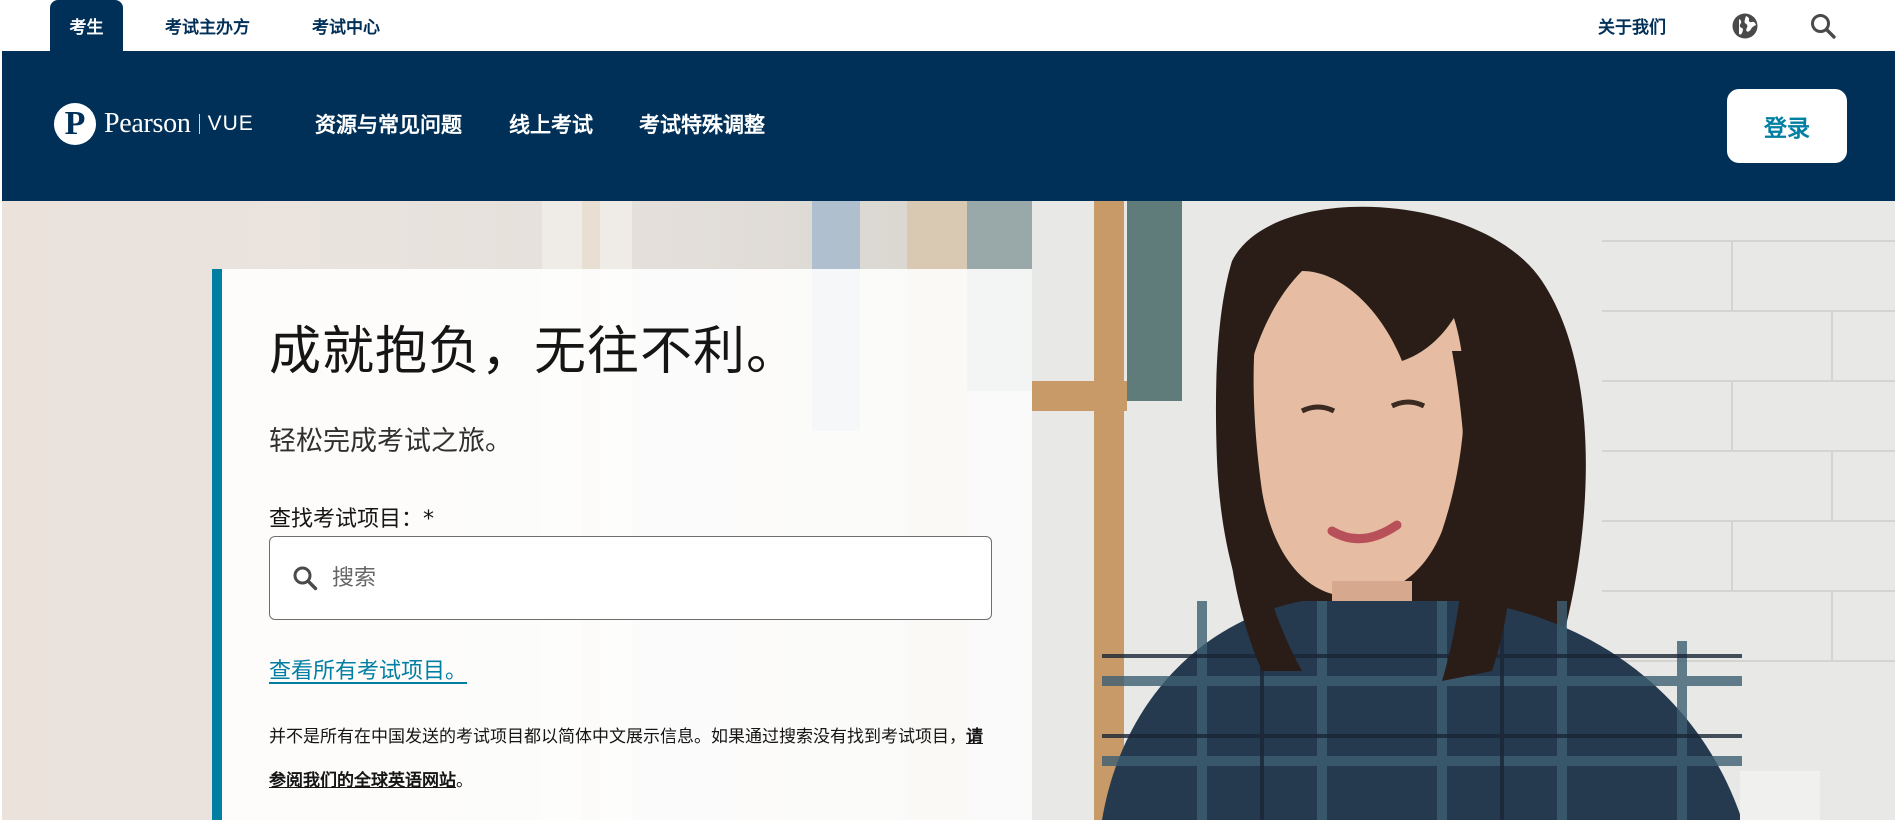  Describe the element at coordinates (652, 578) in the screenshot. I see `exam-search-input` at that location.